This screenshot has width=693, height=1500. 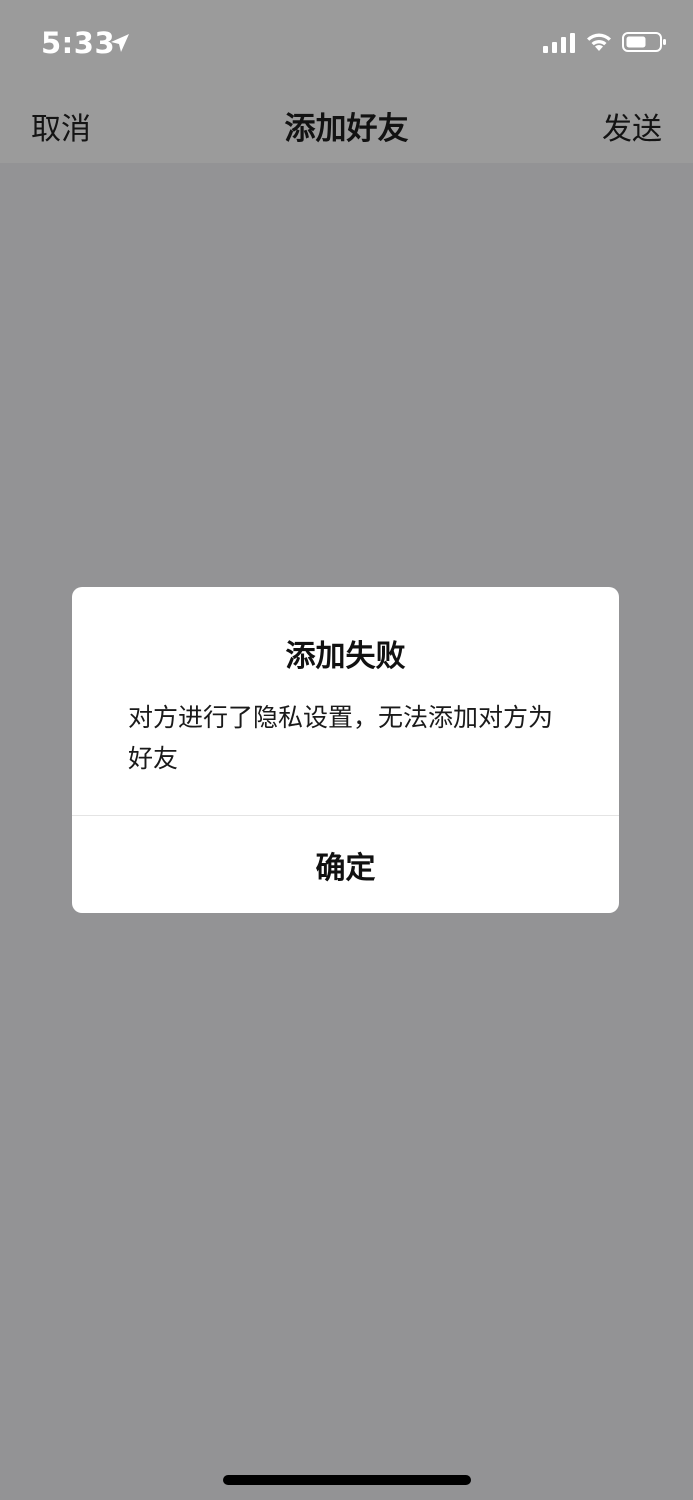 I want to click on dialog-message: 对方进行了隐私设置，无法添加对方为好友, so click(x=341, y=738).